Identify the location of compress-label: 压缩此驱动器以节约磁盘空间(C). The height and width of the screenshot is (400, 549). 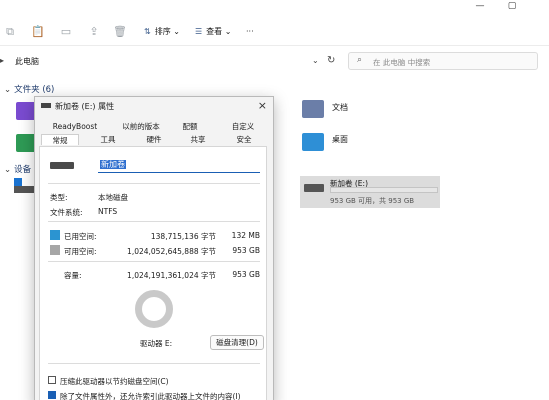
(114, 381).